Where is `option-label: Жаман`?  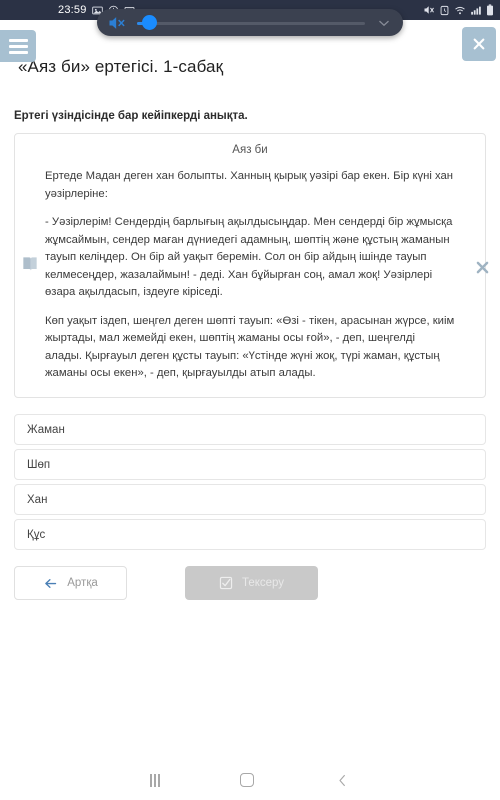
option-label: Жаман is located at coordinates (46, 429).